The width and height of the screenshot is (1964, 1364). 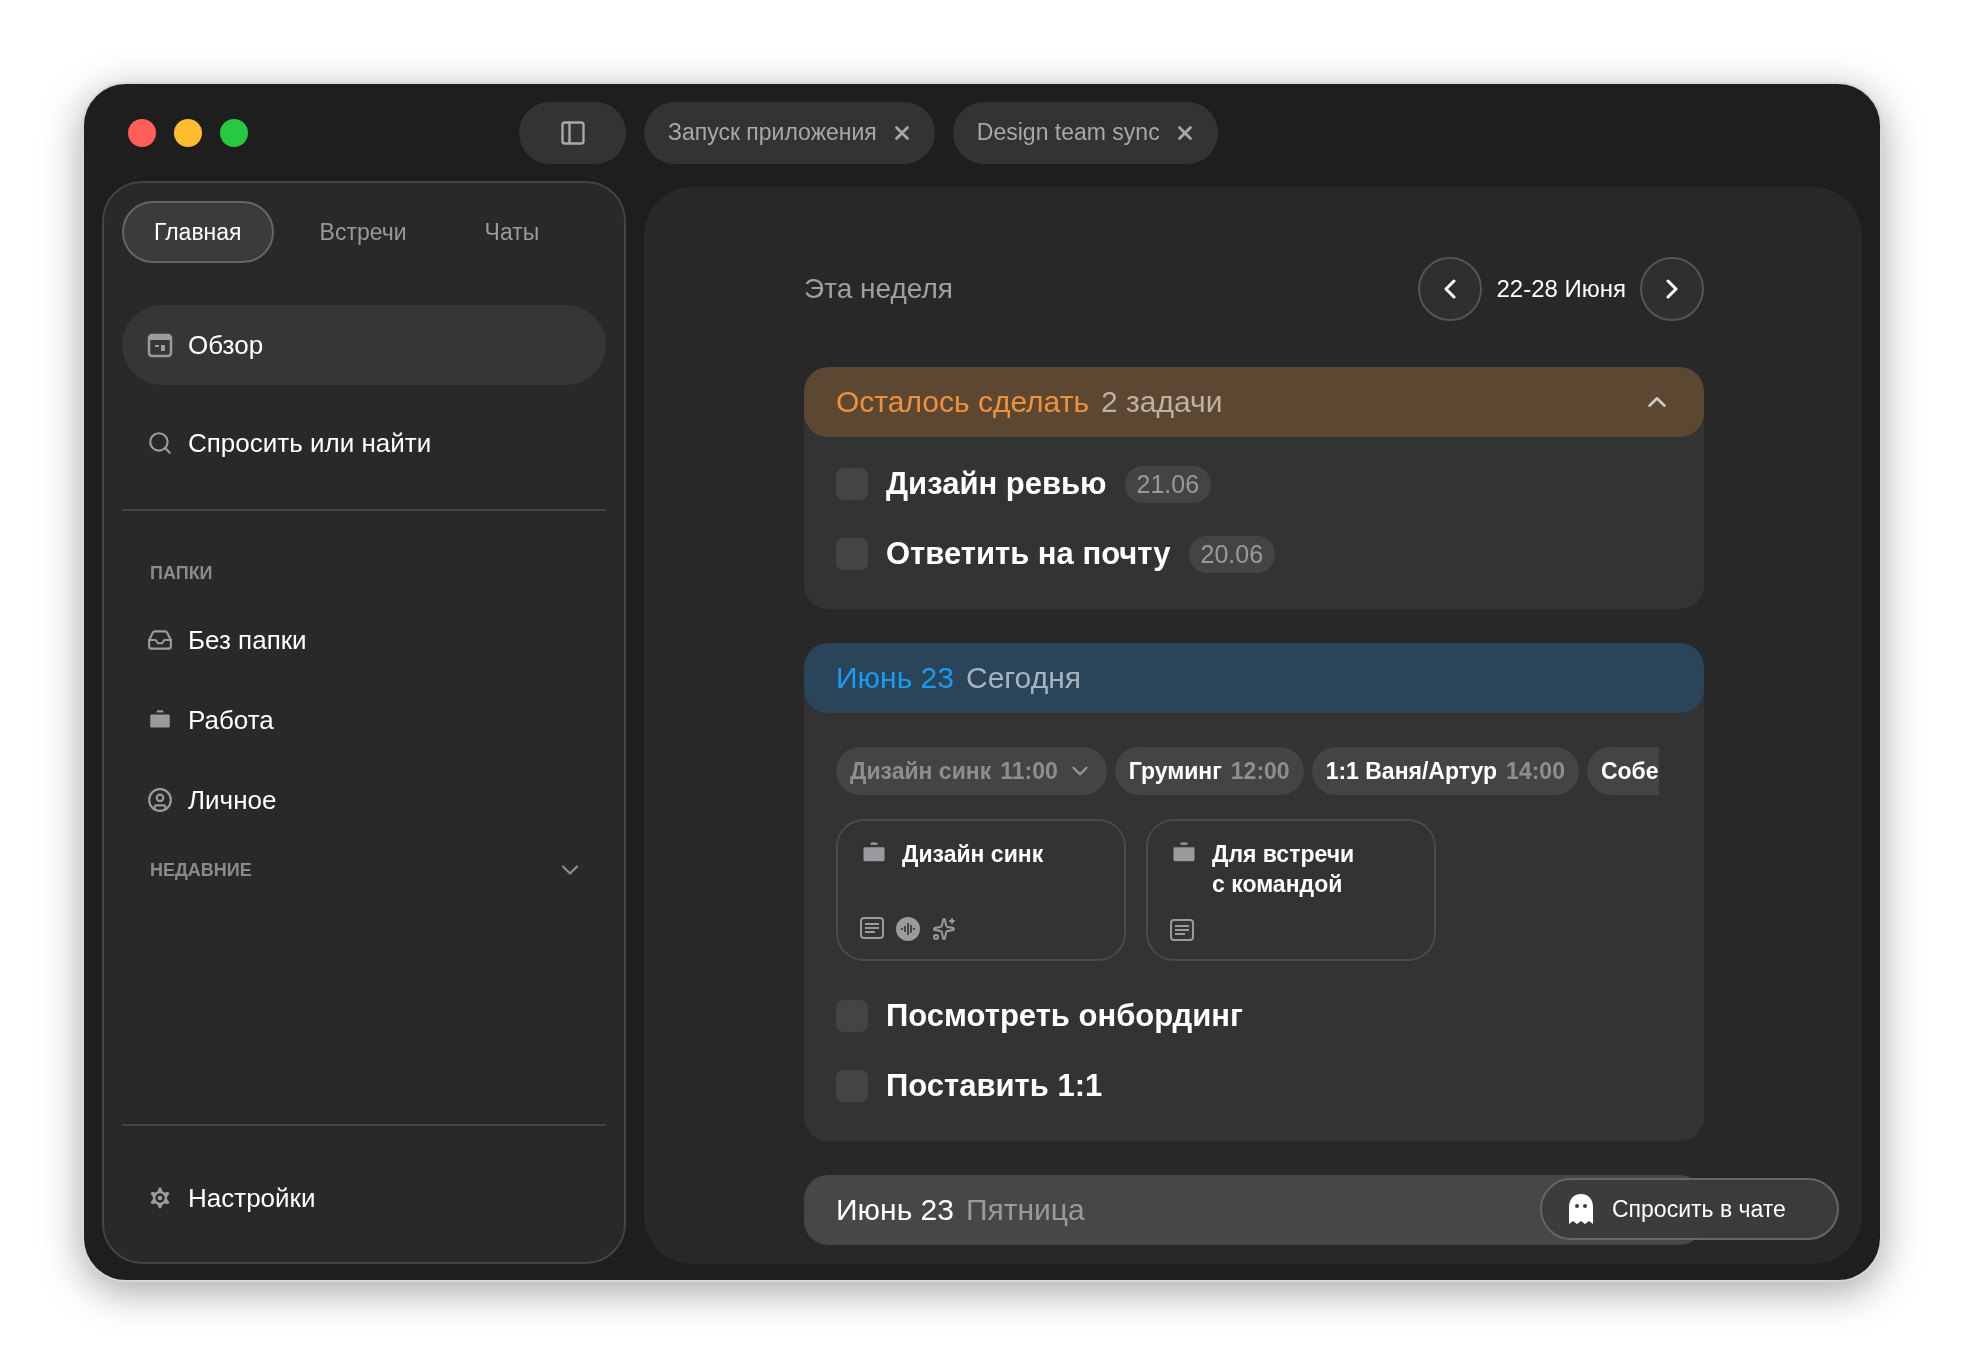 I want to click on sparkle-icon, so click(x=944, y=929).